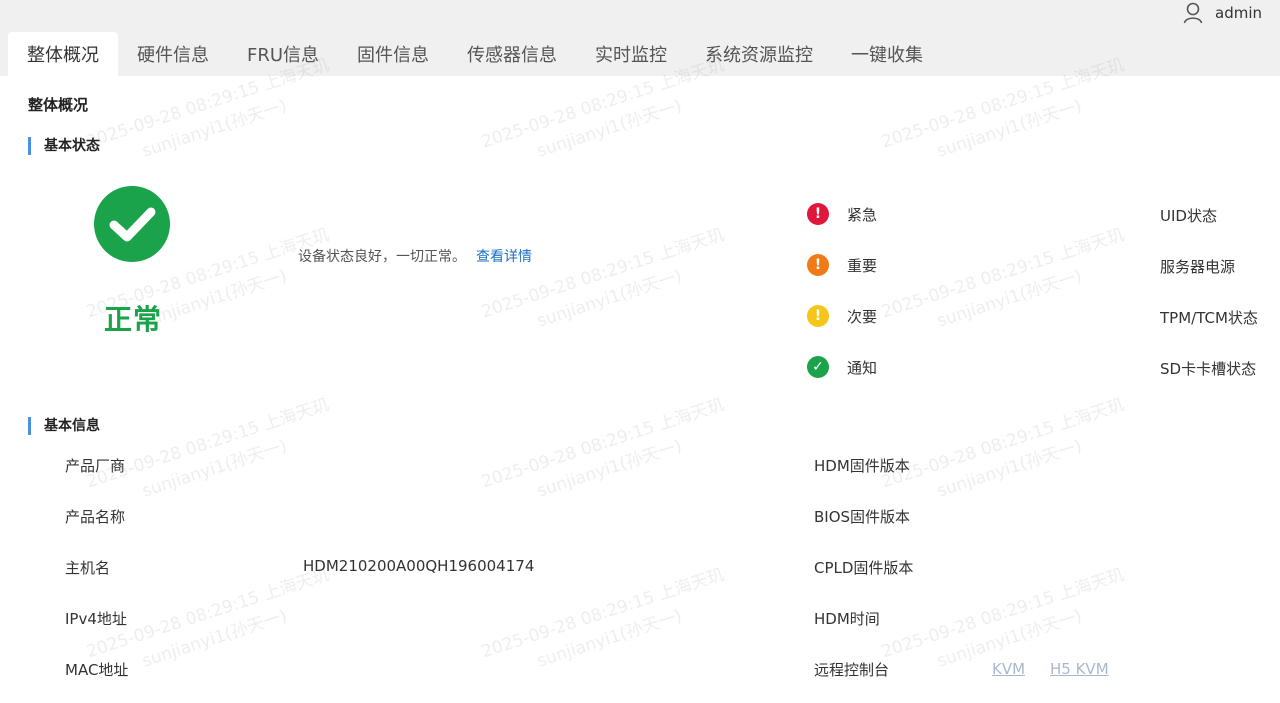 This screenshot has height=703, width=1280. I want to click on kvm-link: KVM, so click(1008, 669).